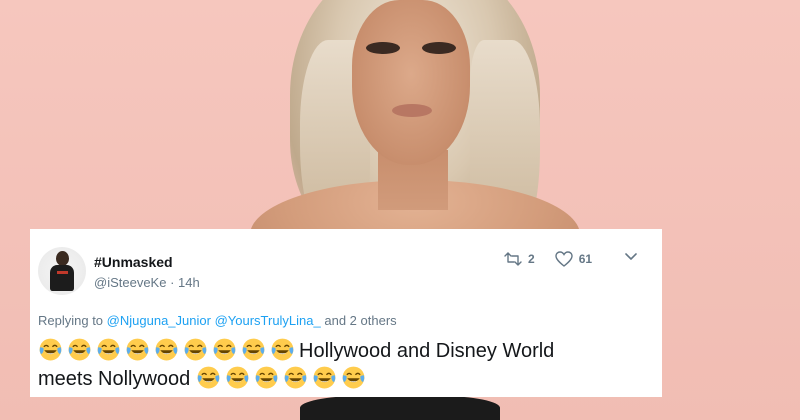 The image size is (800, 420). What do you see at coordinates (411, 82) in the screenshot?
I see `face` at bounding box center [411, 82].